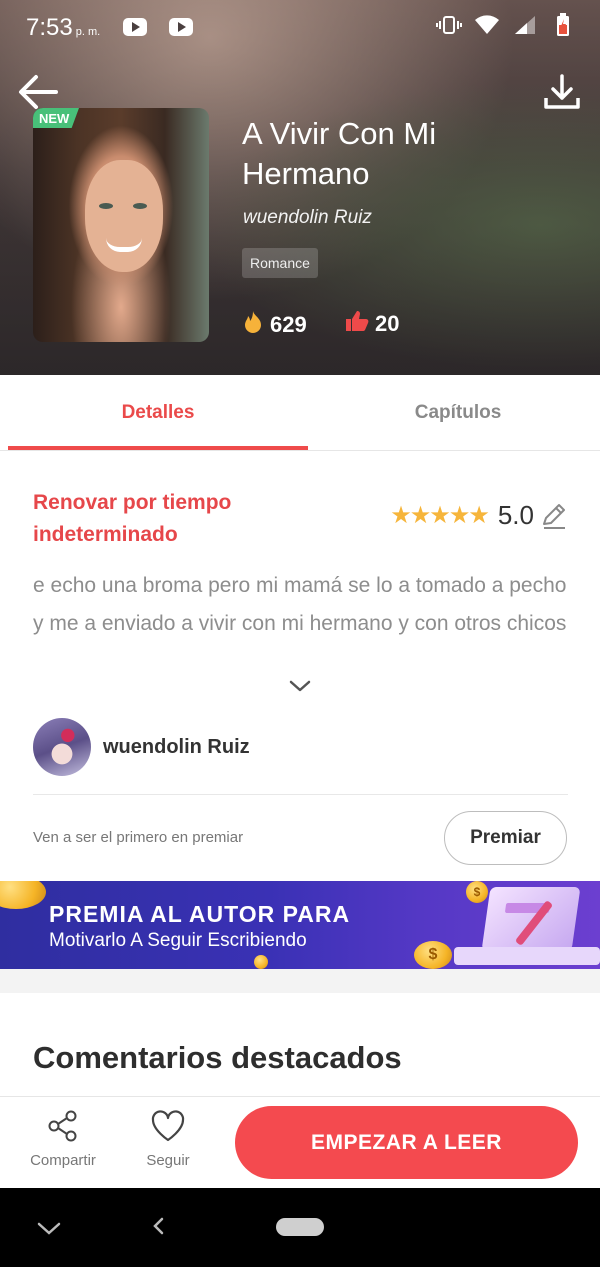  I want to click on book-author: wuendolin Ruiz, so click(307, 218).